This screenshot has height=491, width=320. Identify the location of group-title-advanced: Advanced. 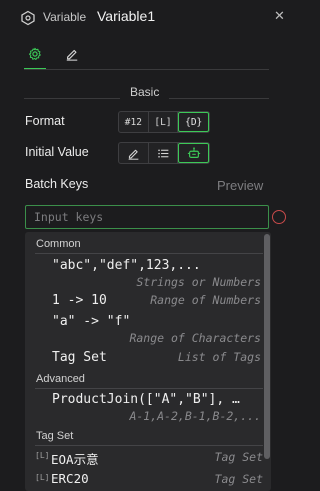
(60, 379).